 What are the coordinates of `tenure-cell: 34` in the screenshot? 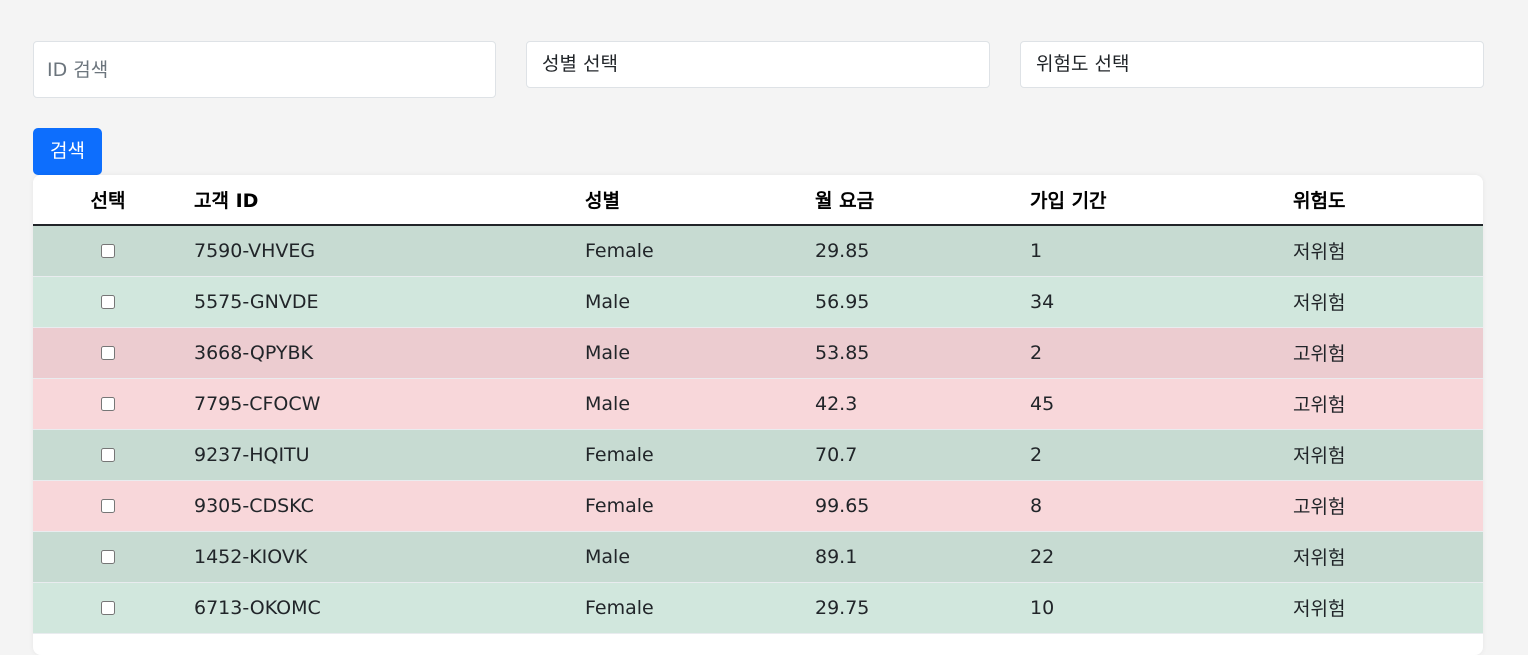 It's located at (1150, 302).